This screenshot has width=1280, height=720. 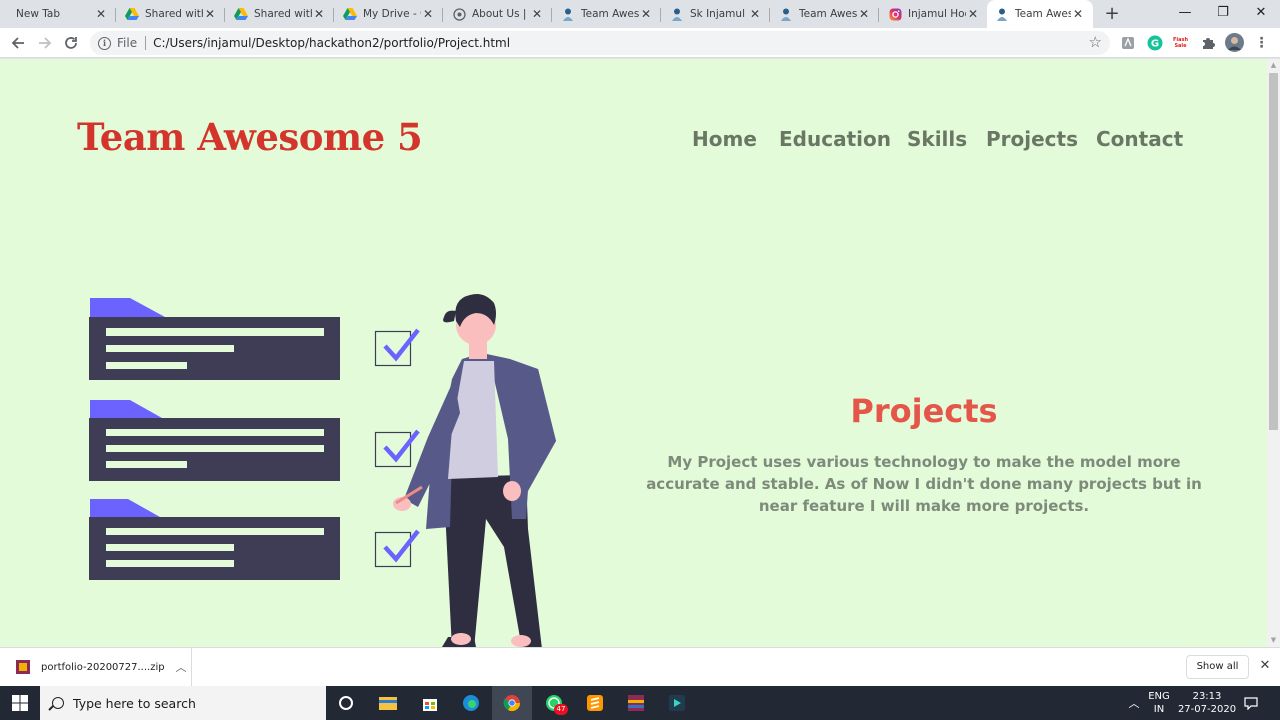 What do you see at coordinates (430, 703) in the screenshot?
I see `store-icon` at bounding box center [430, 703].